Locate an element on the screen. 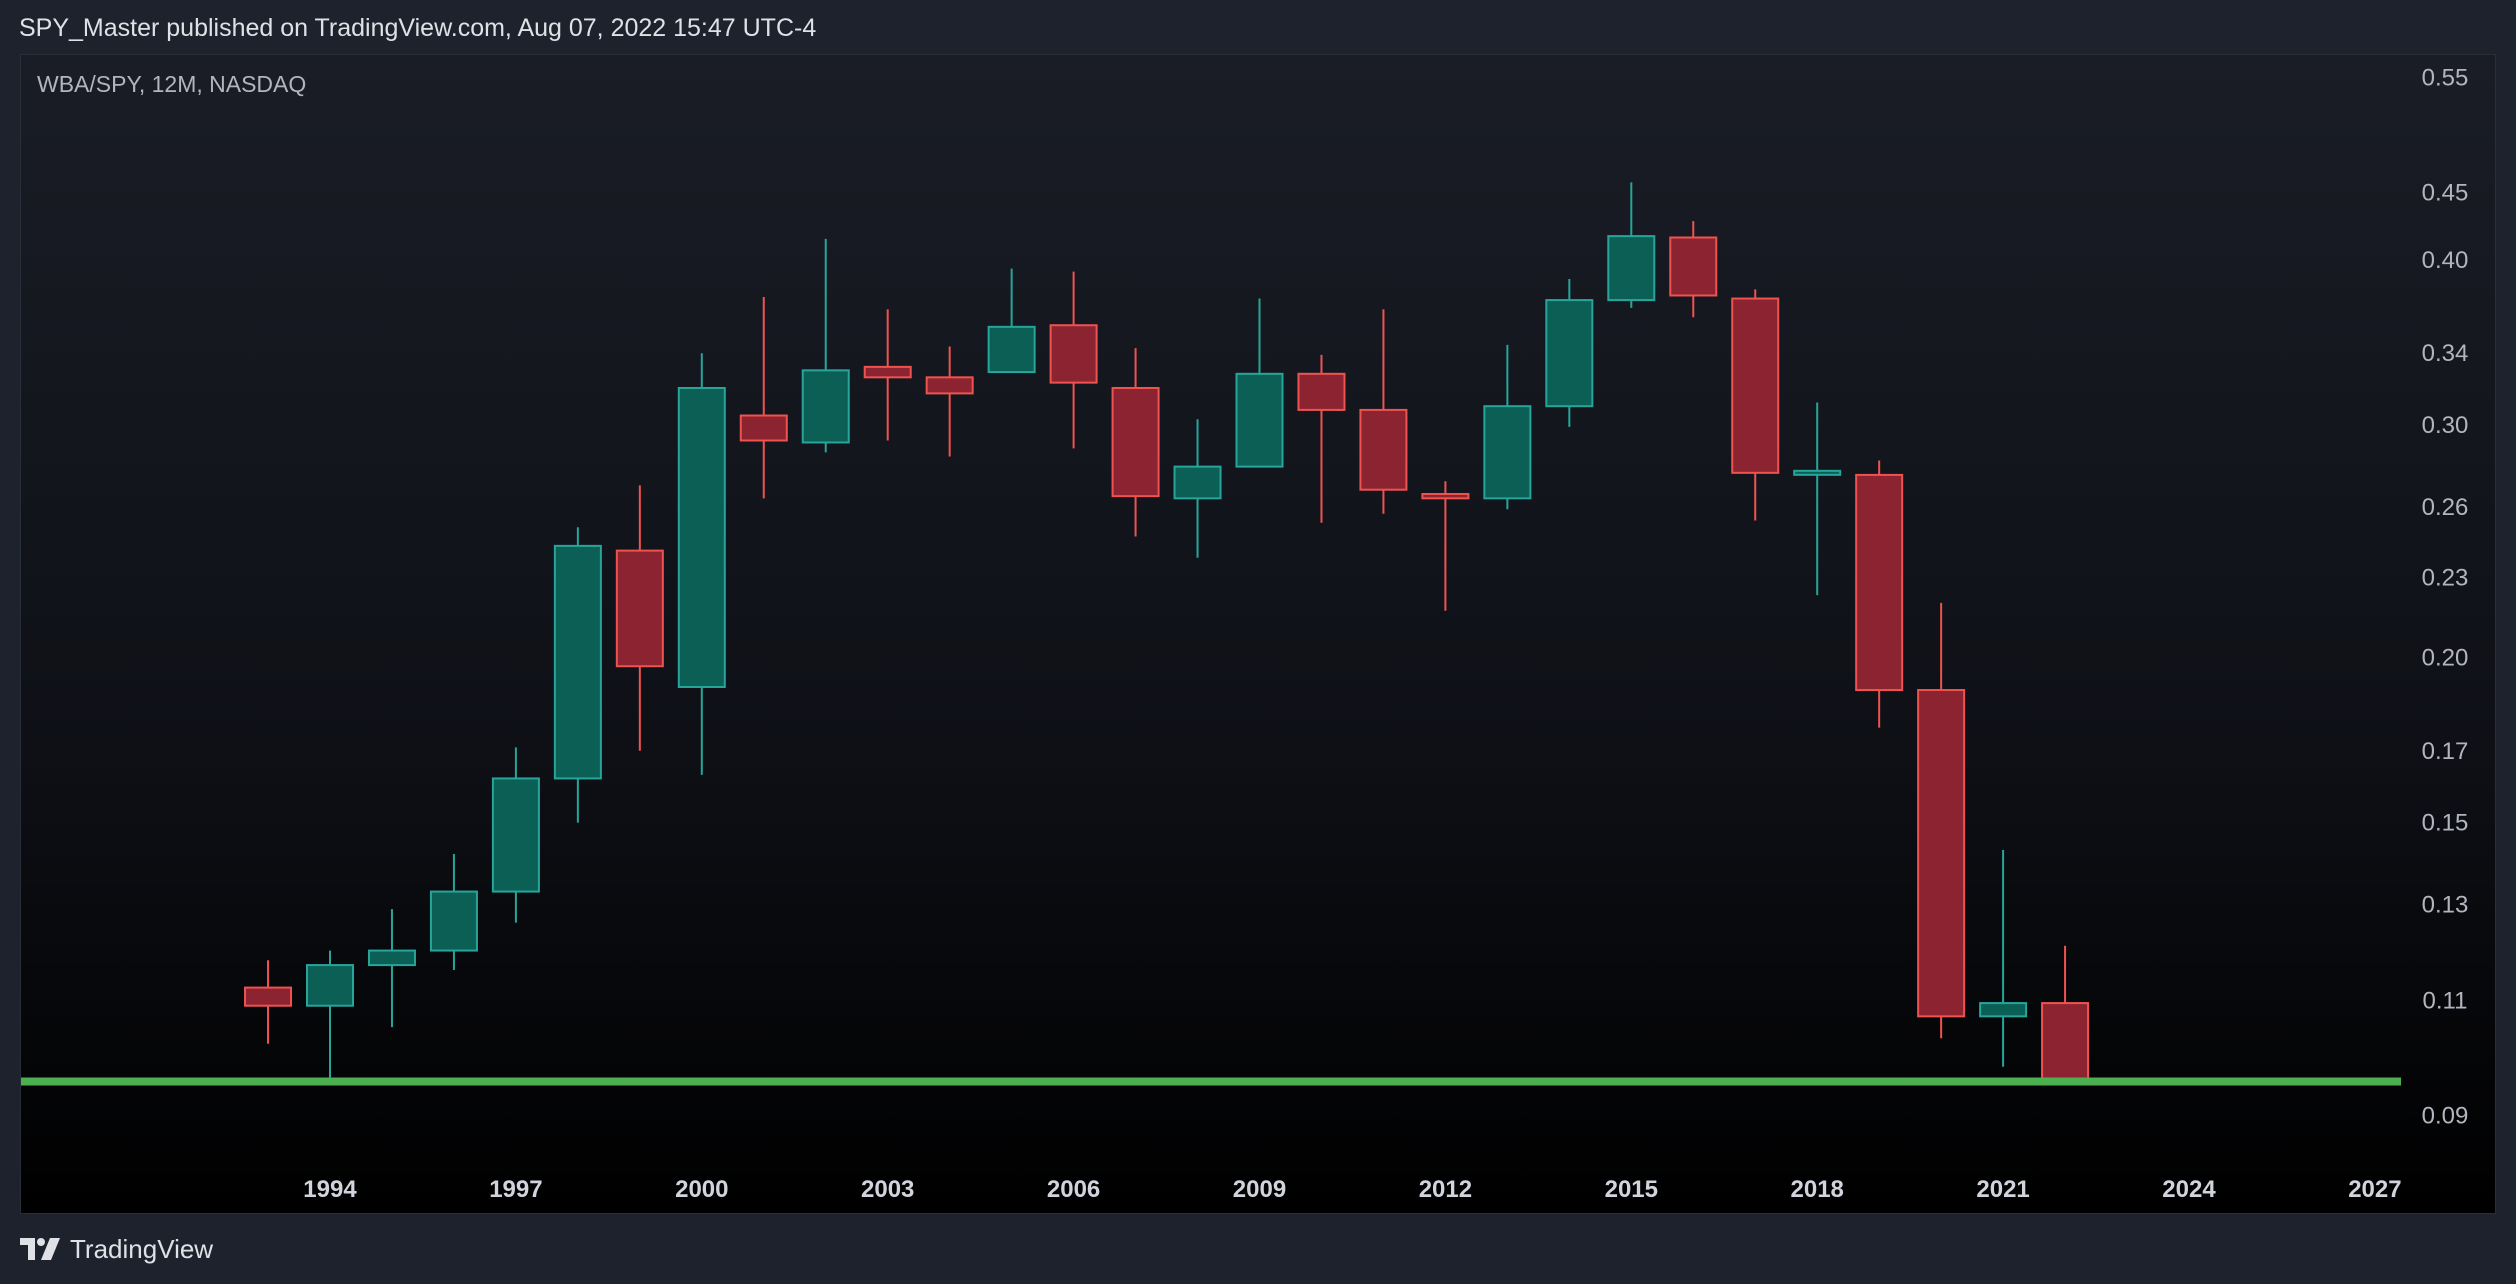 Image resolution: width=2516 pixels, height=1284 pixels. price-tick-label: 0.30 is located at coordinates (2445, 425).